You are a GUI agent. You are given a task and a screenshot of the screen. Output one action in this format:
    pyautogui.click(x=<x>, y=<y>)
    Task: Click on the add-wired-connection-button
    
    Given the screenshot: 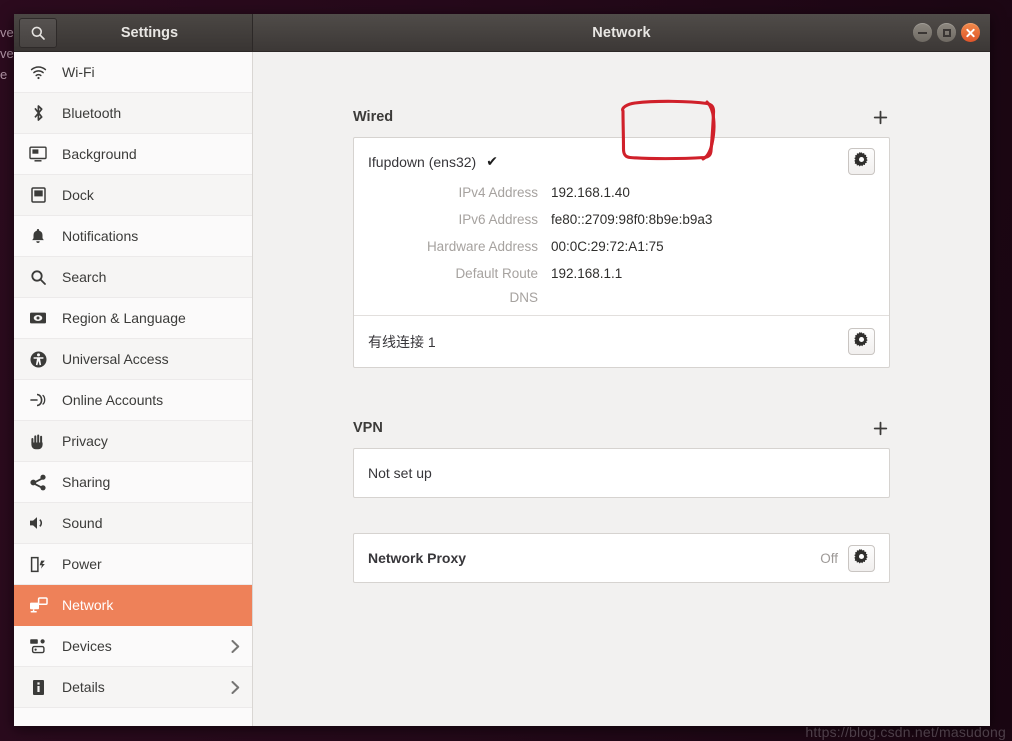 What is the action you would take?
    pyautogui.click(x=880, y=117)
    